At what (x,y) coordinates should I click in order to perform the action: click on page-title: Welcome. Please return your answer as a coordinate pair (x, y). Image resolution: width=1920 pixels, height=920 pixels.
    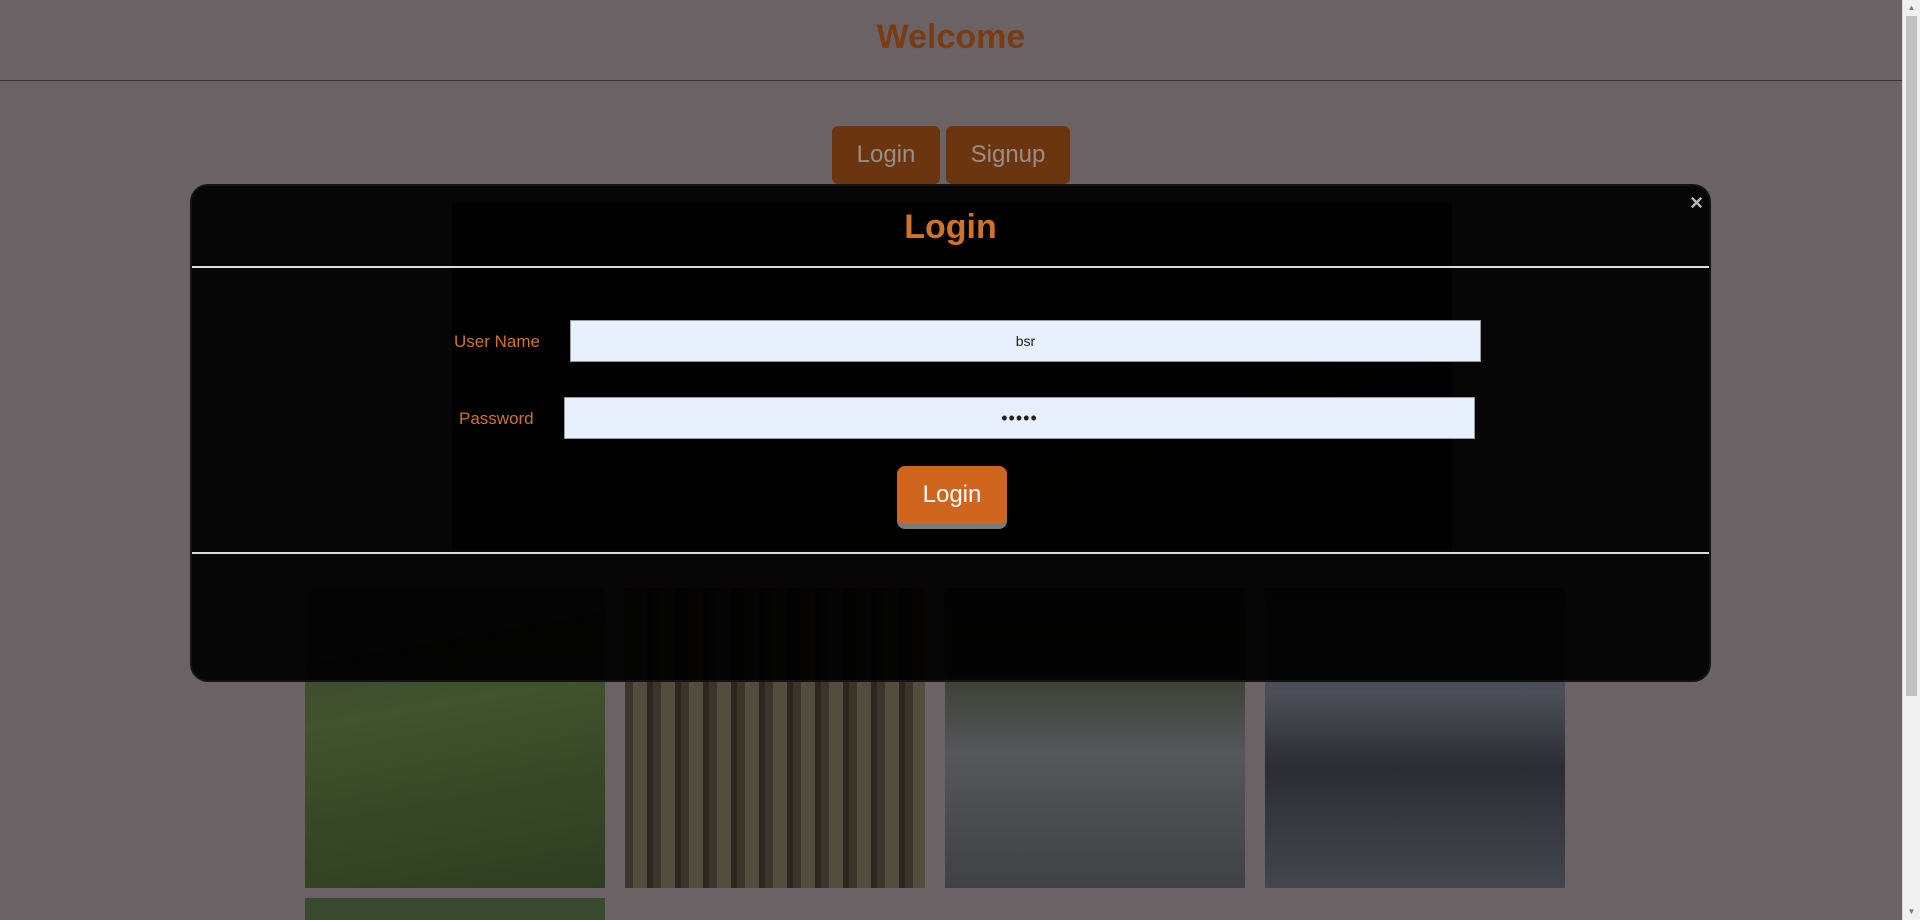
    Looking at the image, I should click on (951, 37).